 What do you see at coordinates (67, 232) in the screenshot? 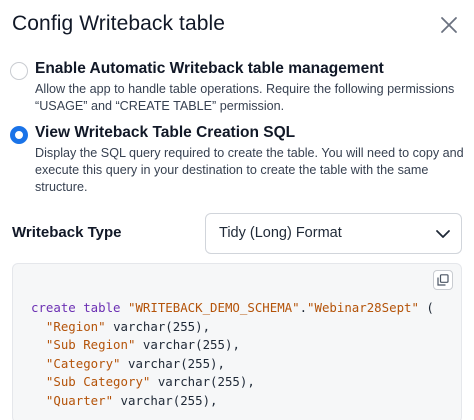
I see `writeback-type-label: Writeback Type` at bounding box center [67, 232].